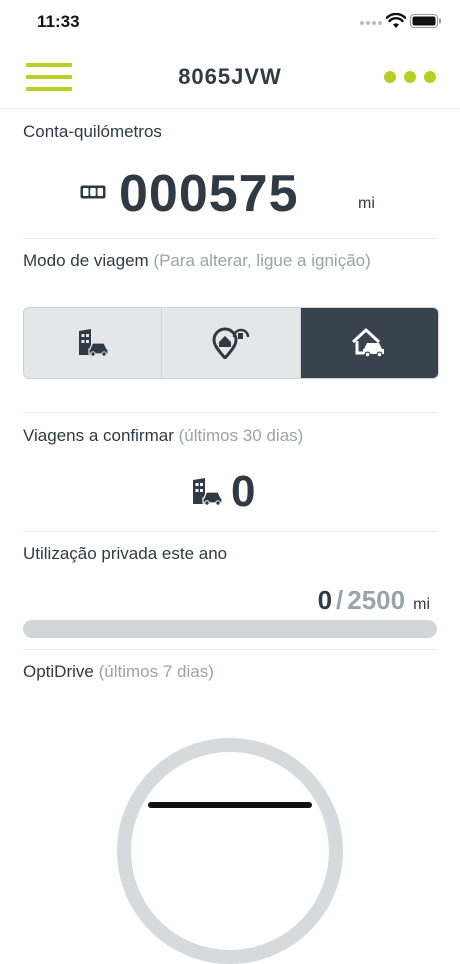 This screenshot has height=964, width=460. What do you see at coordinates (372, 24) in the screenshot?
I see `signal-icon` at bounding box center [372, 24].